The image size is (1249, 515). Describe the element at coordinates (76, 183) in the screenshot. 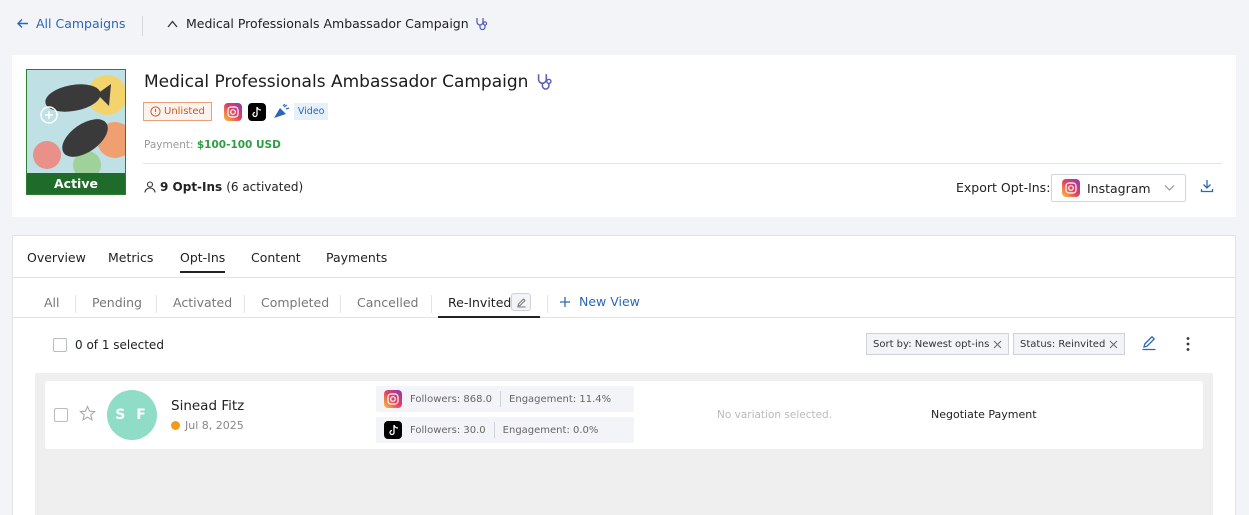

I see `status-badge: Active` at that location.